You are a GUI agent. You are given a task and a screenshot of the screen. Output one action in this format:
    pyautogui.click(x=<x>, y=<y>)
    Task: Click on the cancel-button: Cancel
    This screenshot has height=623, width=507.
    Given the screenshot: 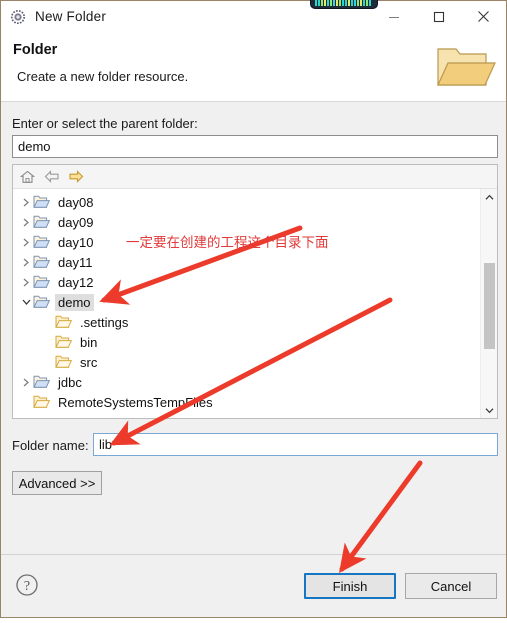 What is the action you would take?
    pyautogui.click(x=451, y=586)
    